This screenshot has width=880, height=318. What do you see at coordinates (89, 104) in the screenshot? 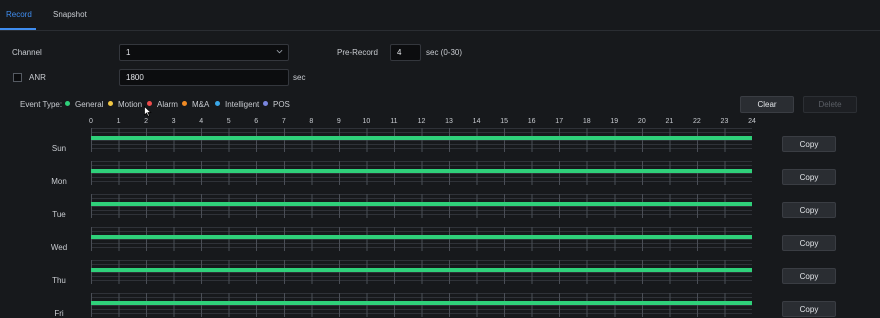
I see `legend-general: General` at bounding box center [89, 104].